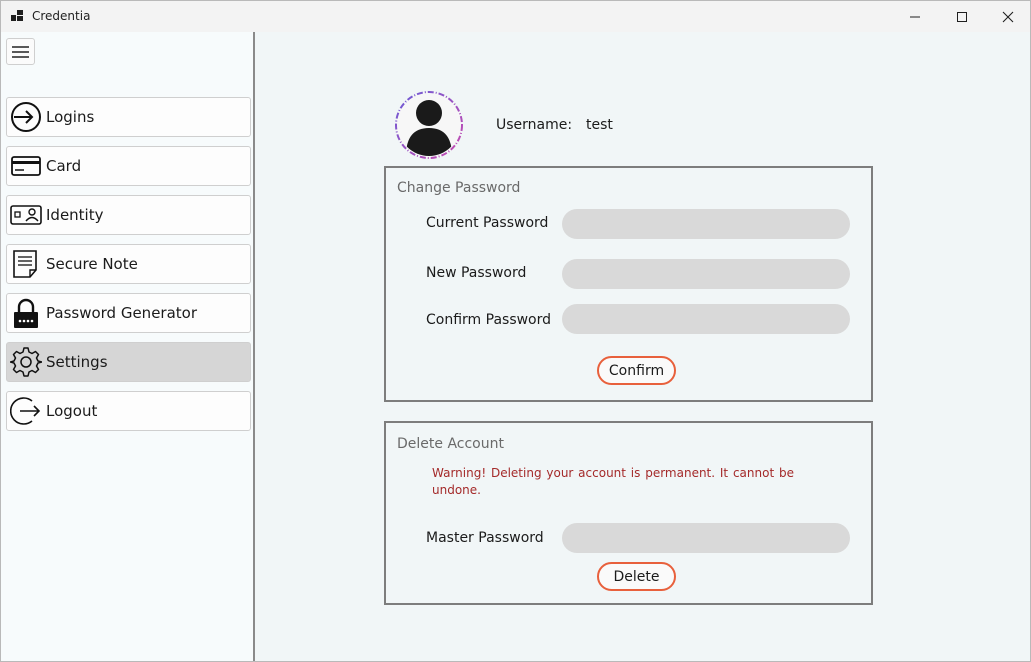 The width and height of the screenshot is (1031, 662). What do you see at coordinates (706, 319) in the screenshot?
I see `confirm-password-input` at bounding box center [706, 319].